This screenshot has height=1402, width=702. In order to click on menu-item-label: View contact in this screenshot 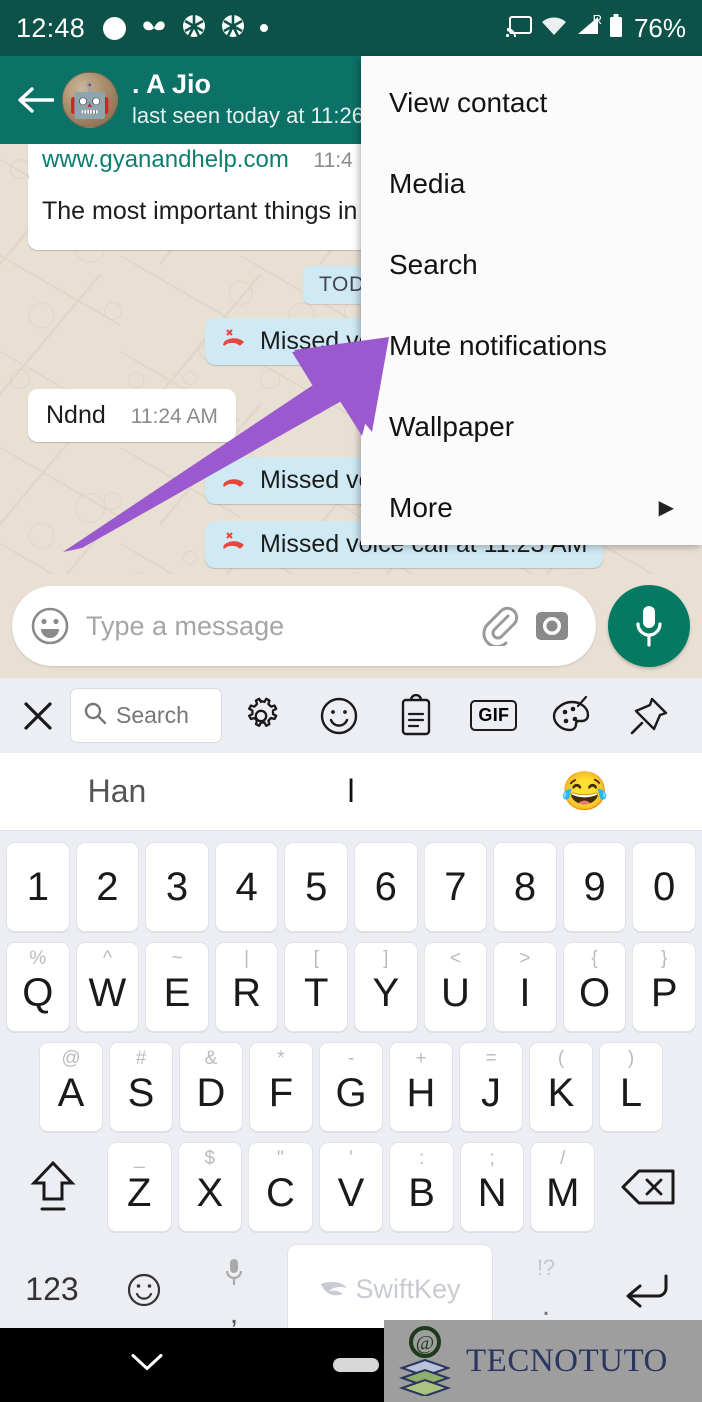, I will do `click(468, 102)`.